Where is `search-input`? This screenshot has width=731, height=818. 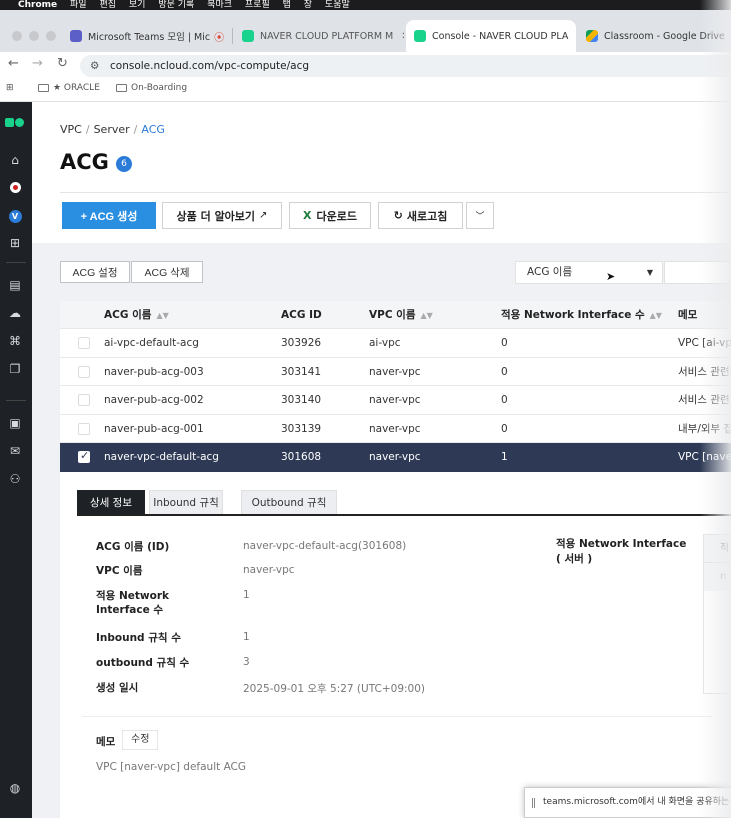 search-input is located at coordinates (697, 272).